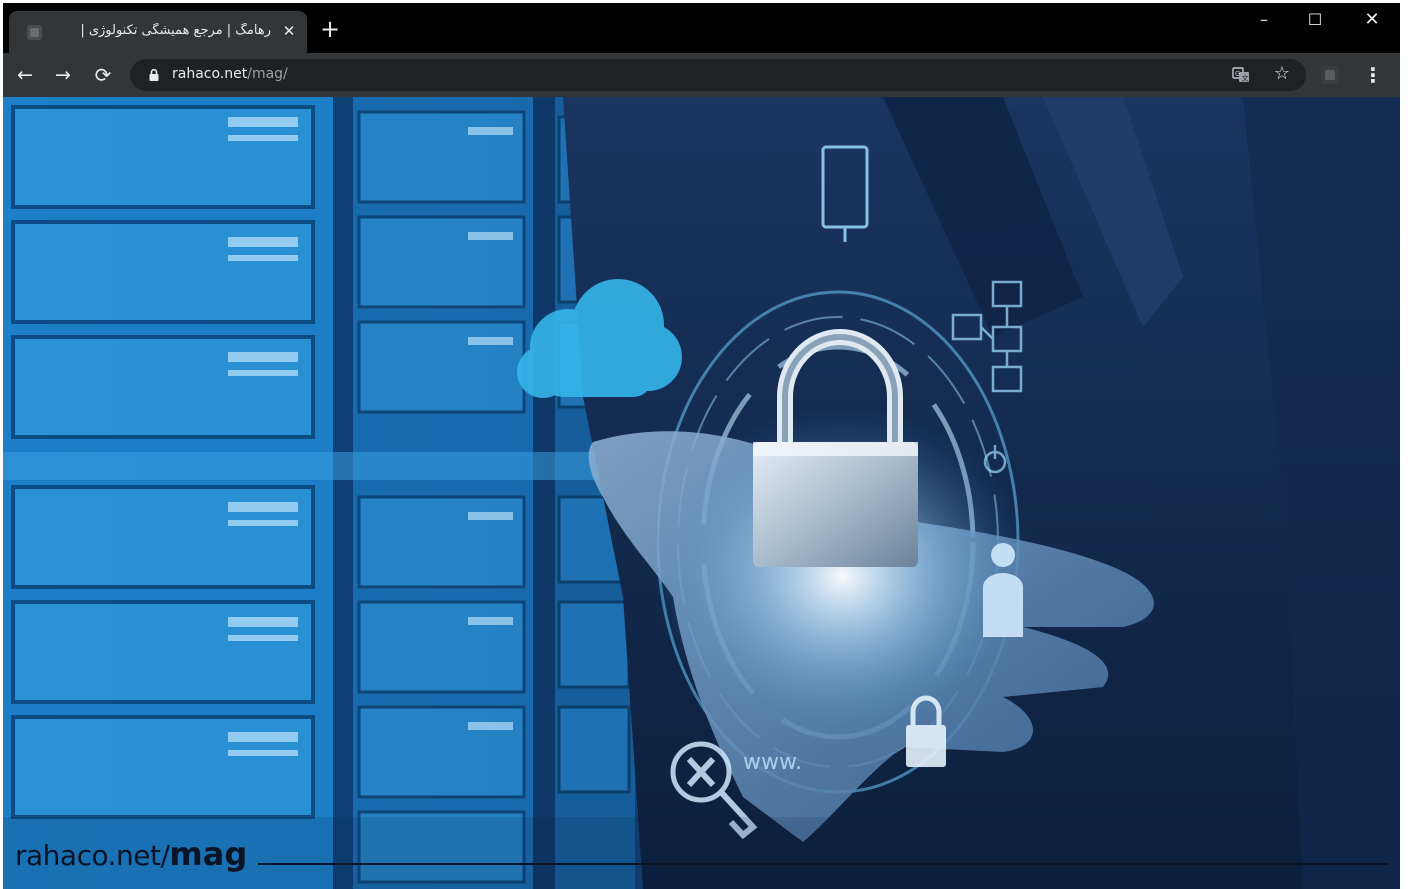 Image resolution: width=1408 pixels, height=889 pixels. Describe the element at coordinates (1245, 78) in the screenshot. I see `svg-text: 文` at that location.